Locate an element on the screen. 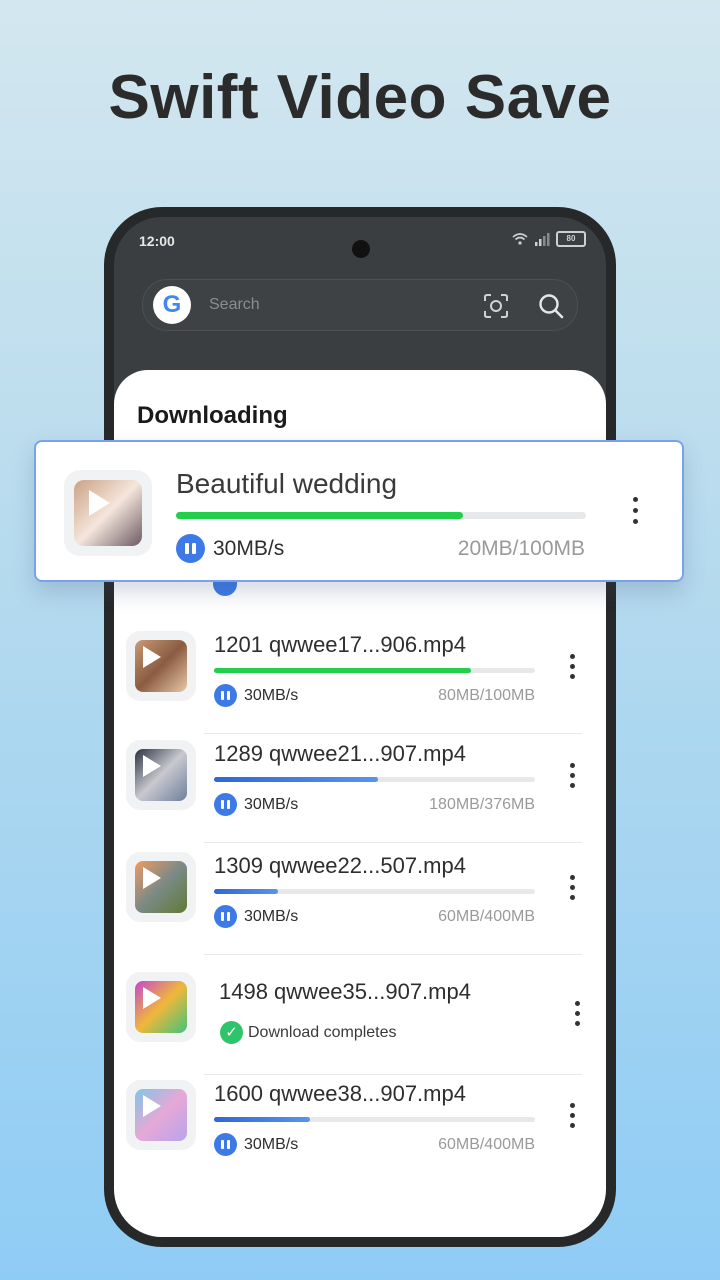 This screenshot has height=1280, width=720. file-name: 1201 qwwee17...906.mp4 is located at coordinates (340, 644).